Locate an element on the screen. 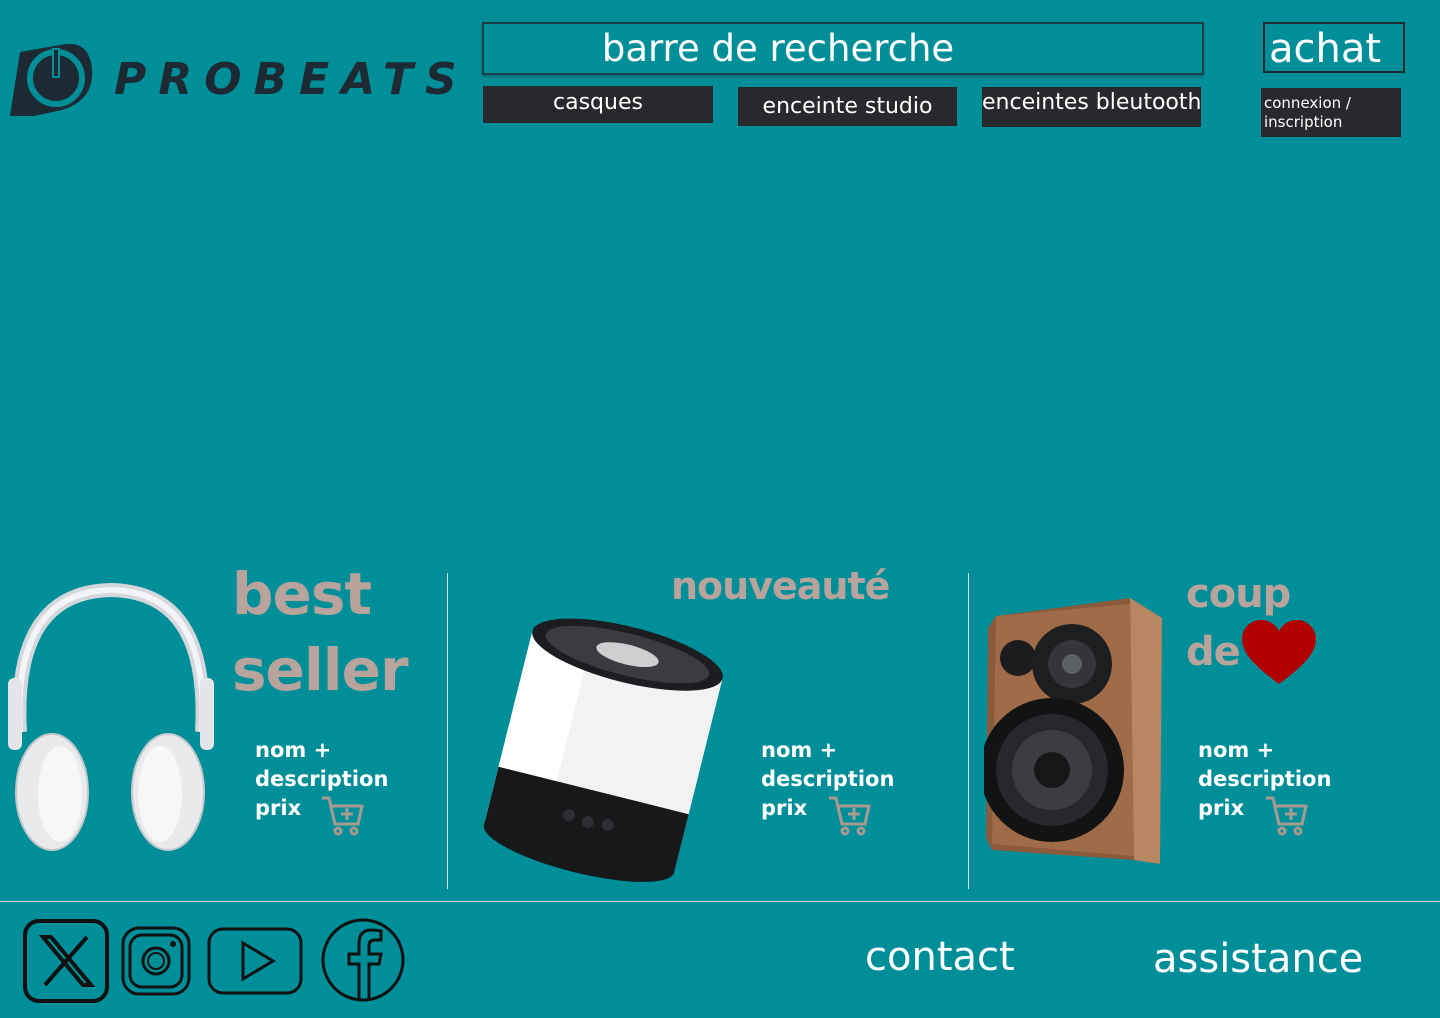 The height and width of the screenshot is (1018, 1440). contact-link: contact is located at coordinates (940, 957).